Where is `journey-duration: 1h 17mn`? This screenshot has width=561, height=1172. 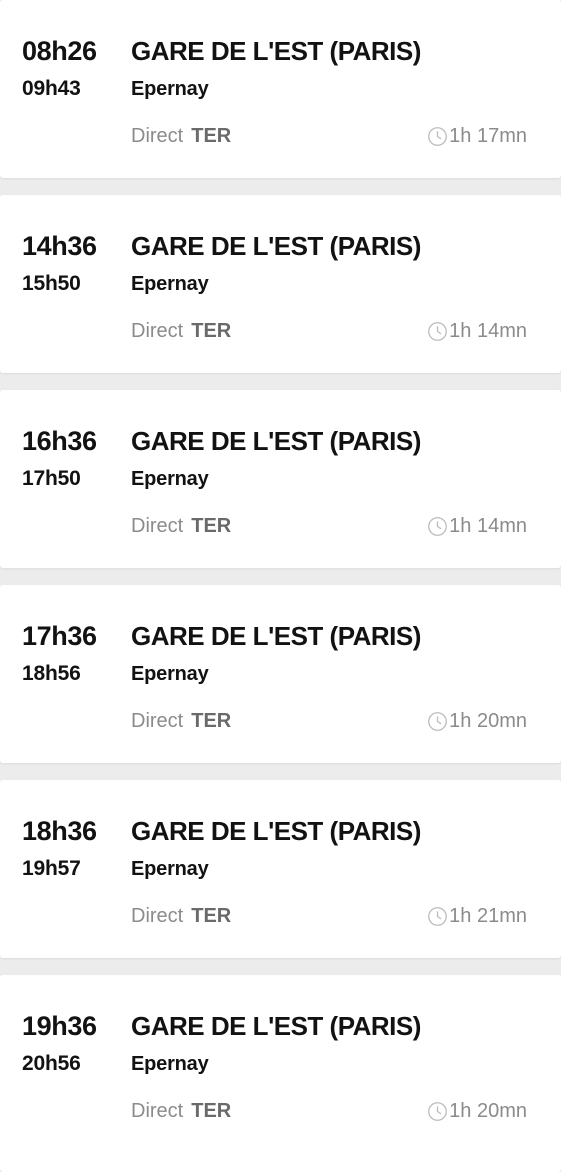
journey-duration: 1h 17mn is located at coordinates (488, 135).